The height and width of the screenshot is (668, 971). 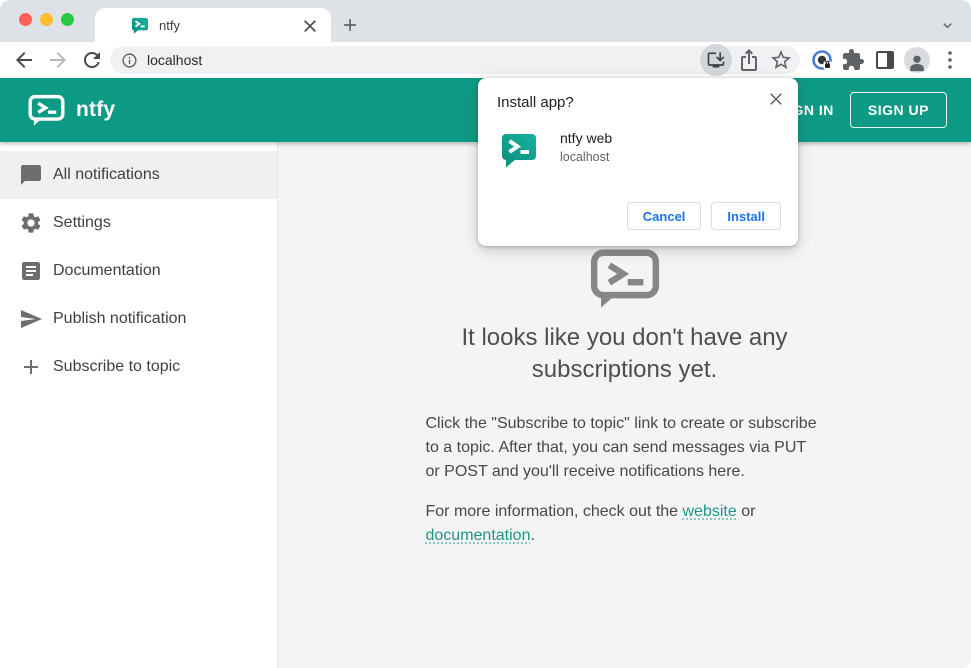 I want to click on sidebar-item-label: Documentation, so click(x=107, y=270).